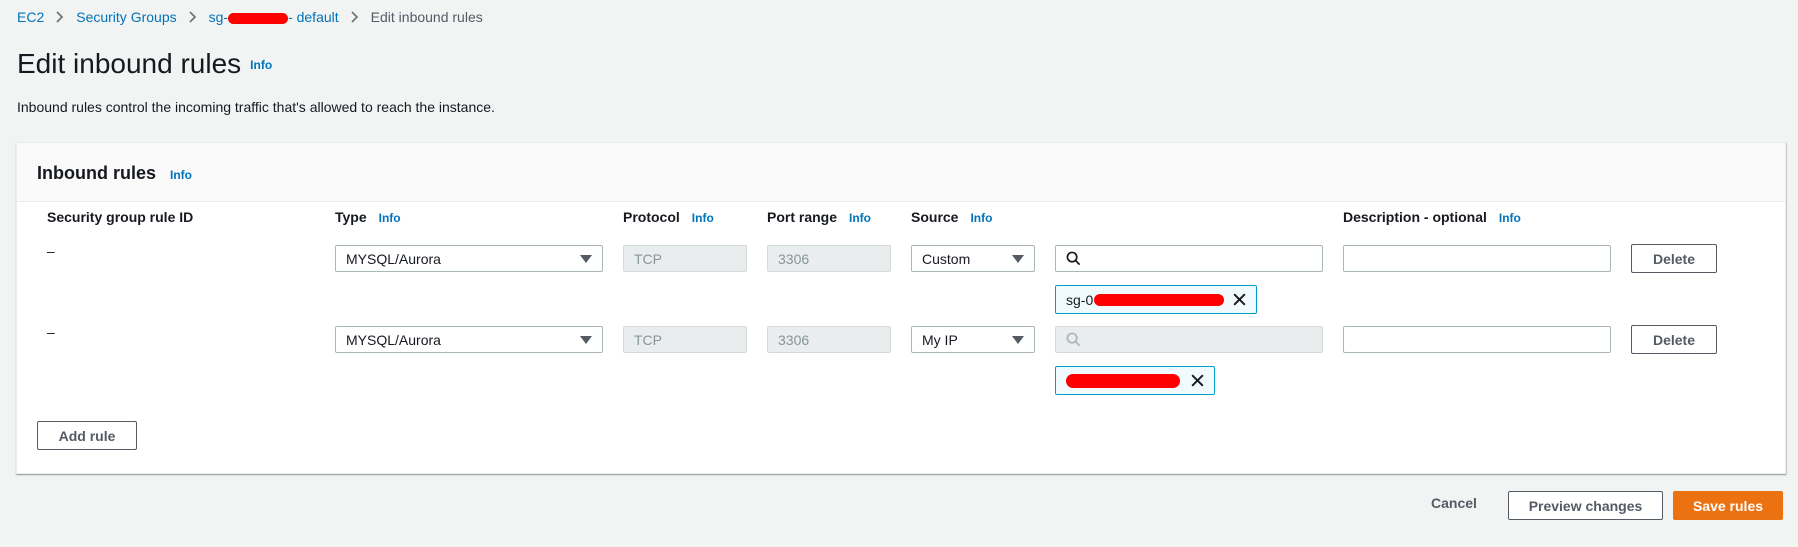  What do you see at coordinates (940, 339) in the screenshot?
I see `source-select-value: My IP` at bounding box center [940, 339].